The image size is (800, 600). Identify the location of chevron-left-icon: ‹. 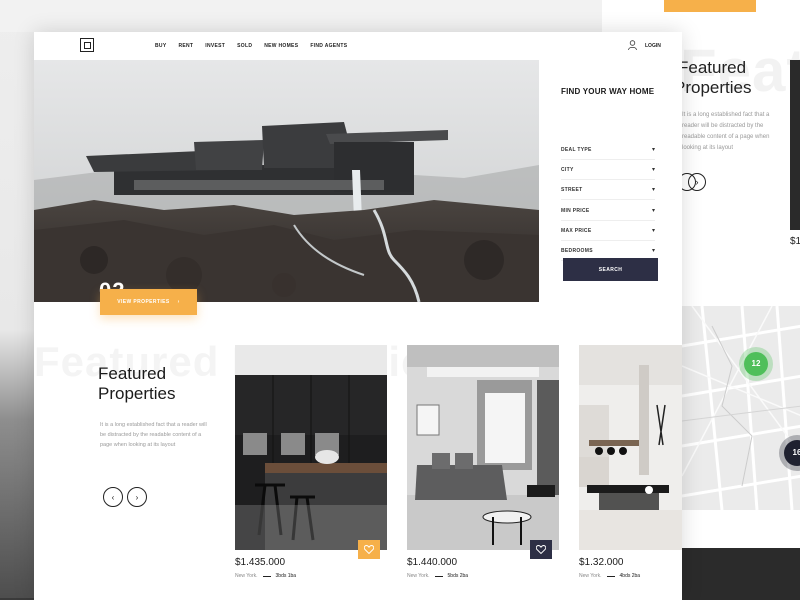
(113, 497).